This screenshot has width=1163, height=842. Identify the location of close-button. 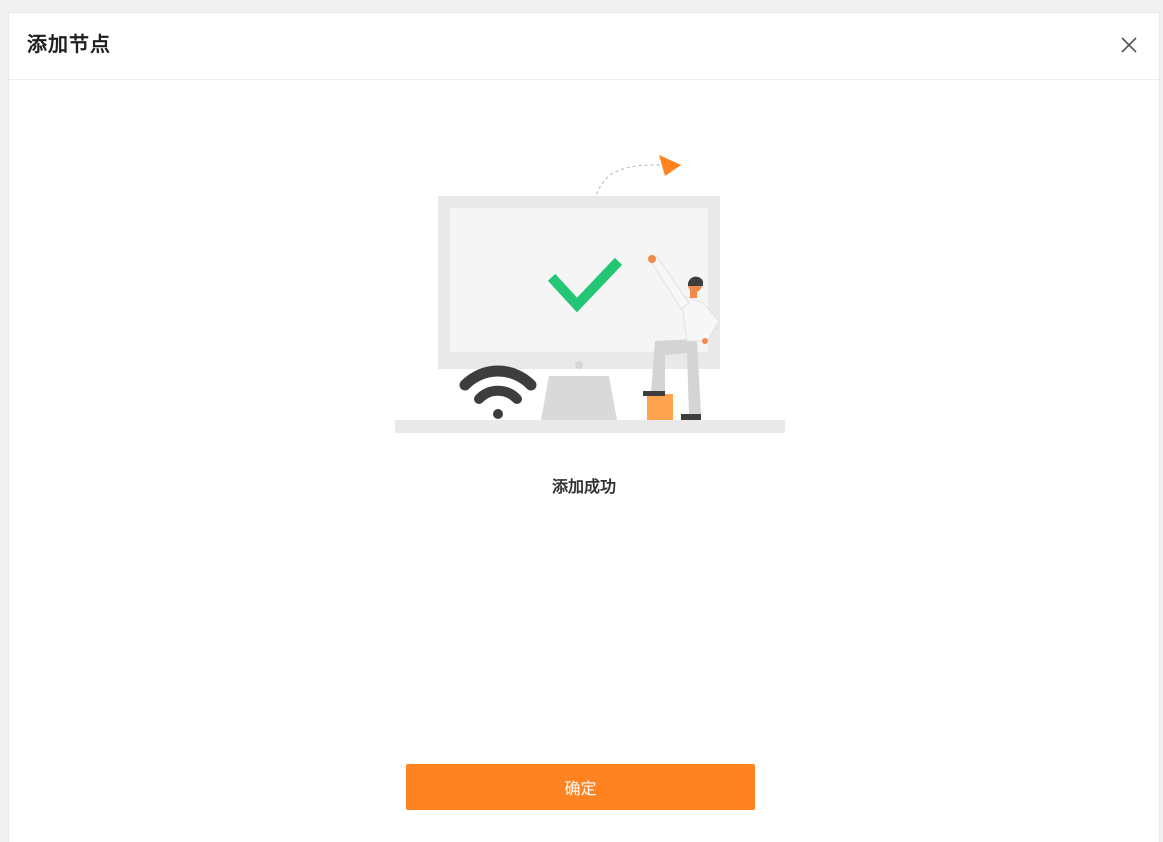
(1129, 45).